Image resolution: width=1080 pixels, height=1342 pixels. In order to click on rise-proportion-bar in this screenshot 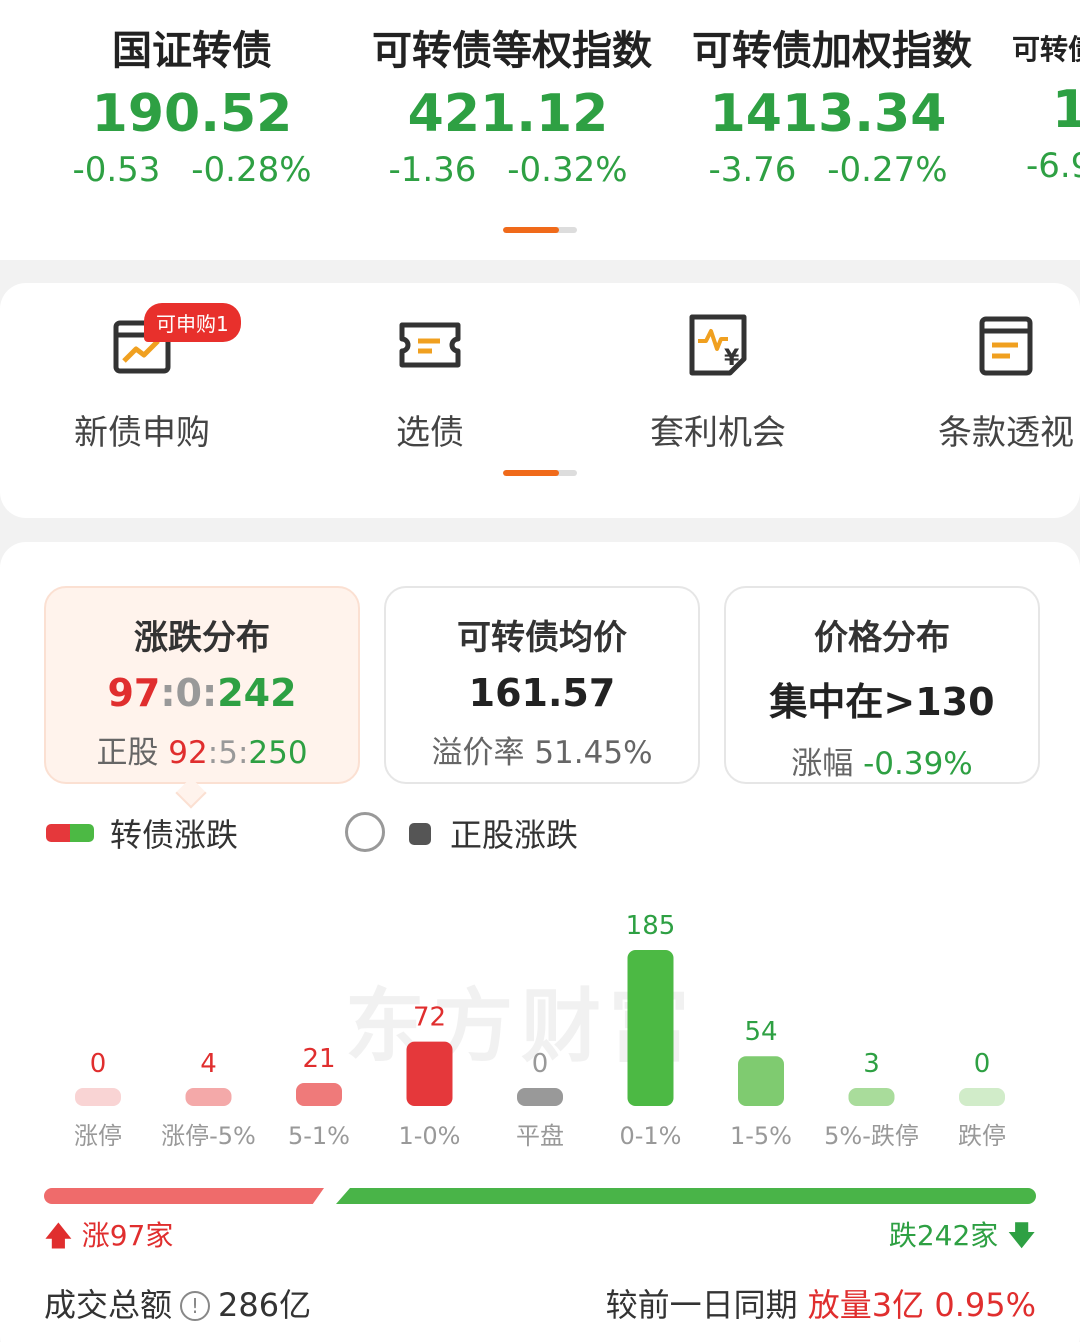, I will do `click(184, 1196)`.